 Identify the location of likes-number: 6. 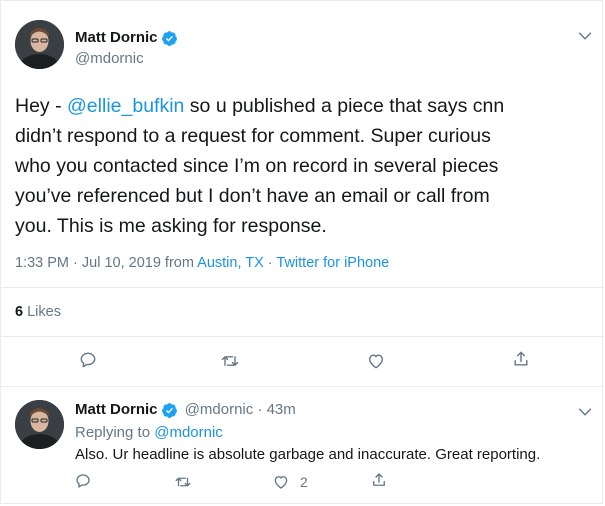
(19, 312).